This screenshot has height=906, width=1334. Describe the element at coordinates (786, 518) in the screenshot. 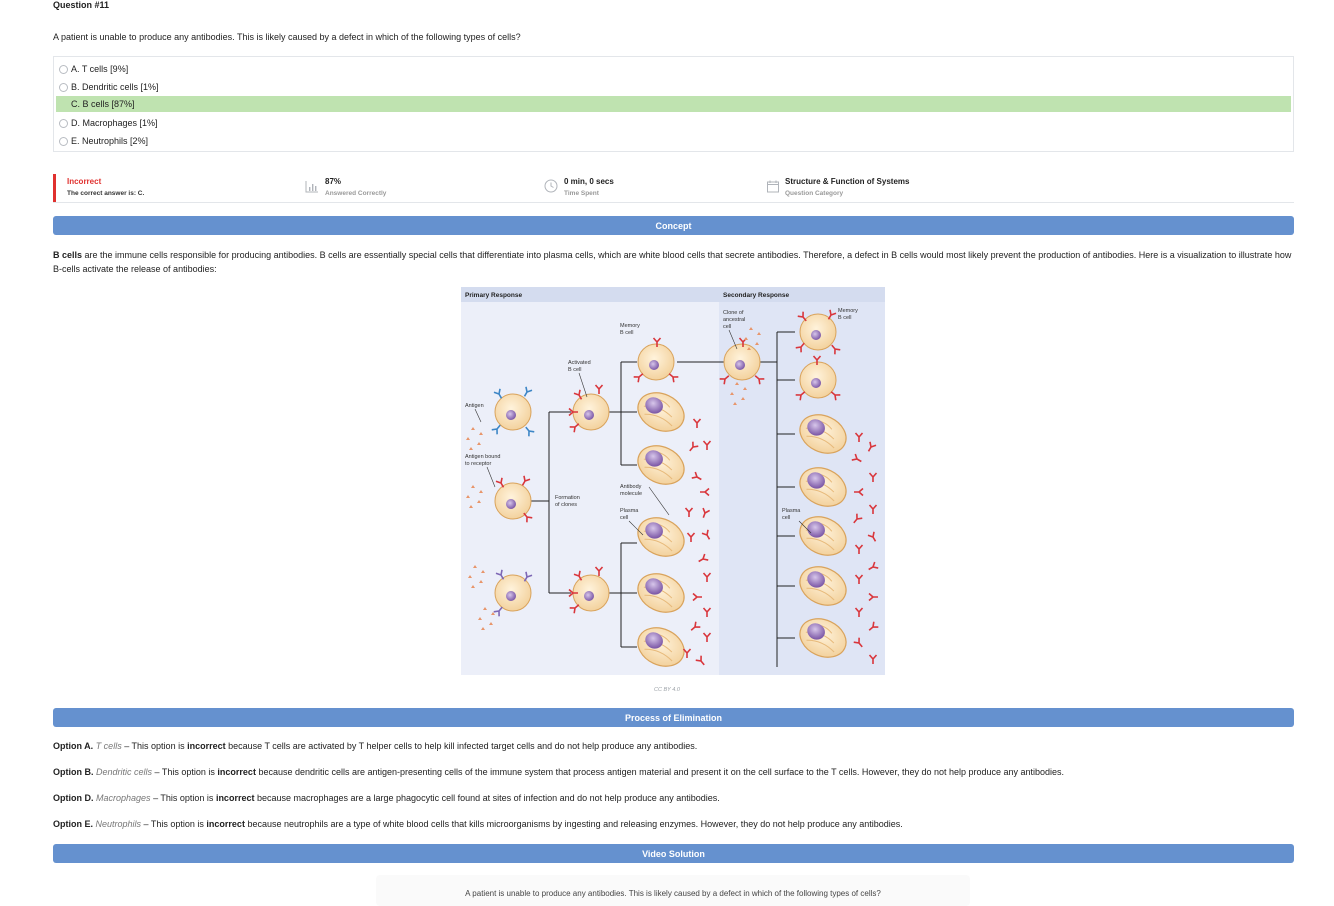

I see `label-plasma2-2: cell` at that location.